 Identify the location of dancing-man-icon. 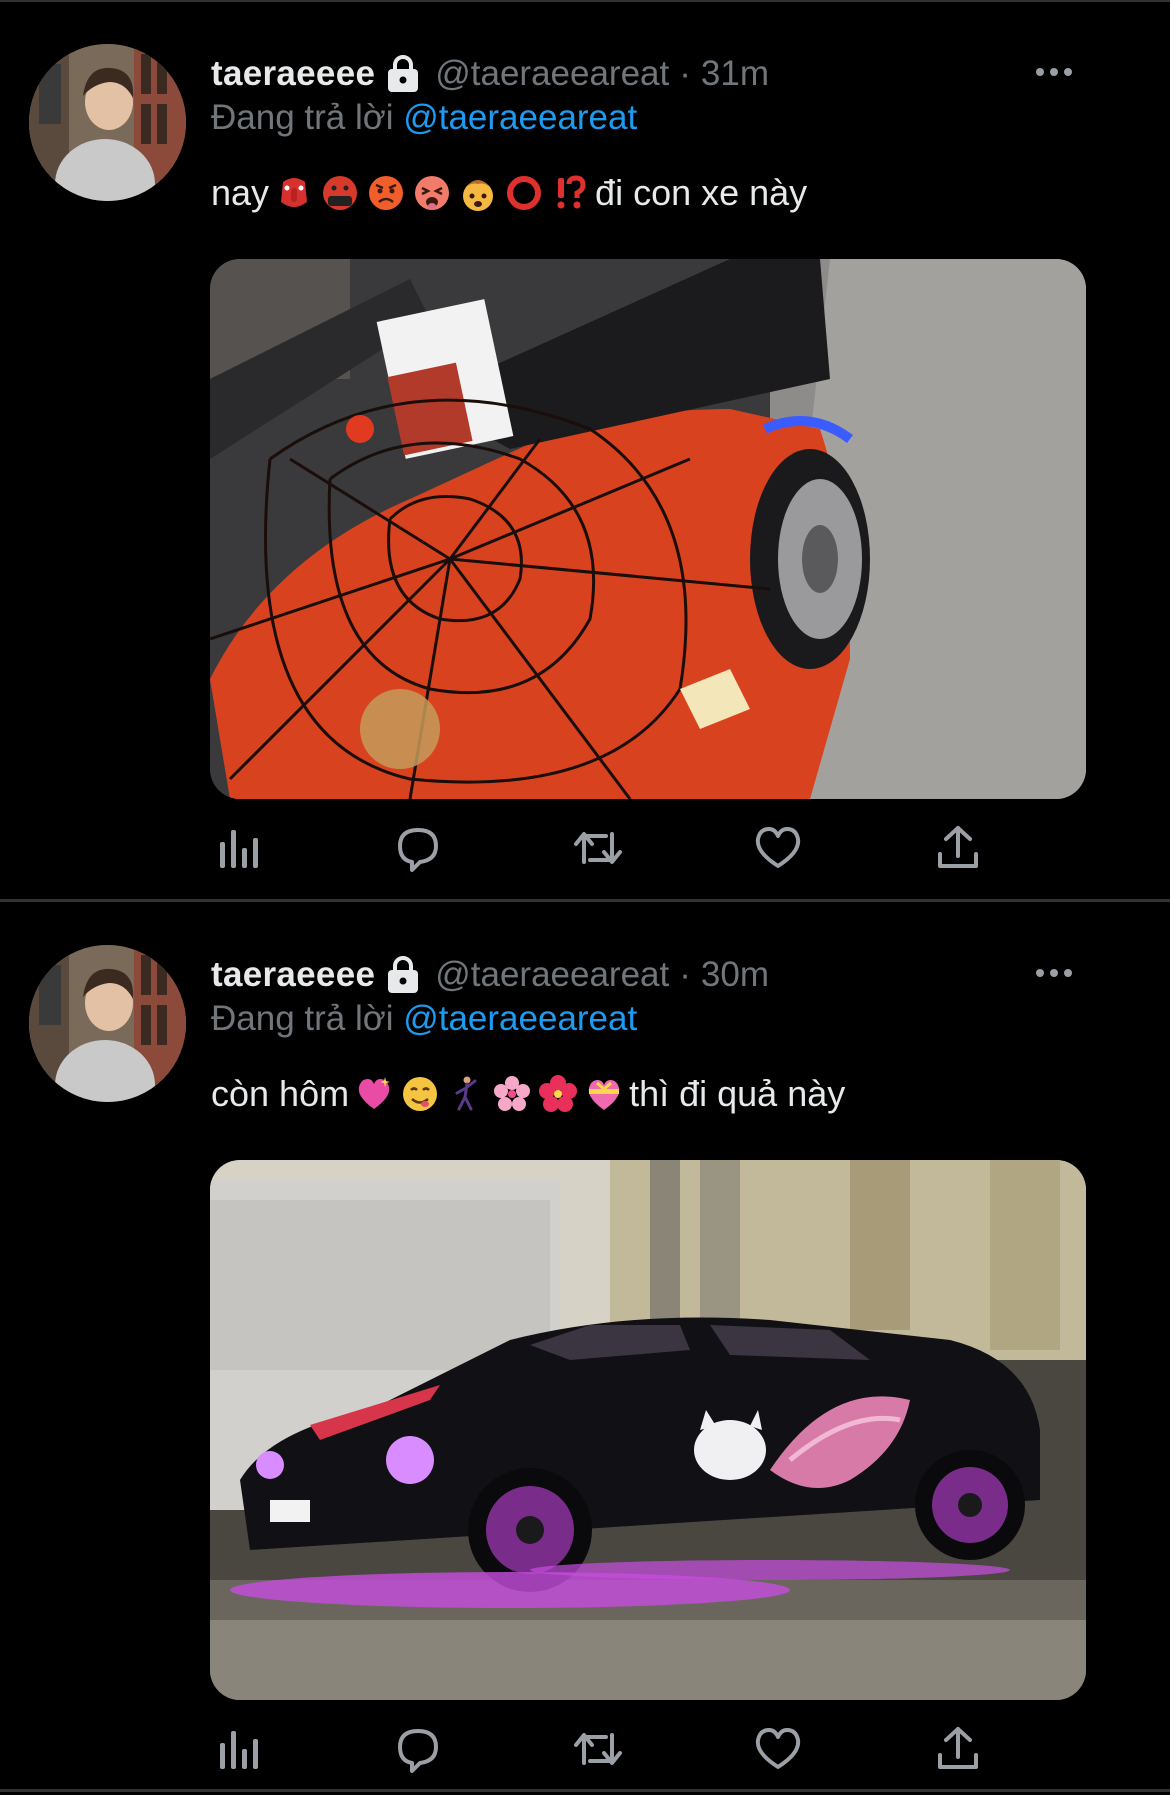
(466, 1094).